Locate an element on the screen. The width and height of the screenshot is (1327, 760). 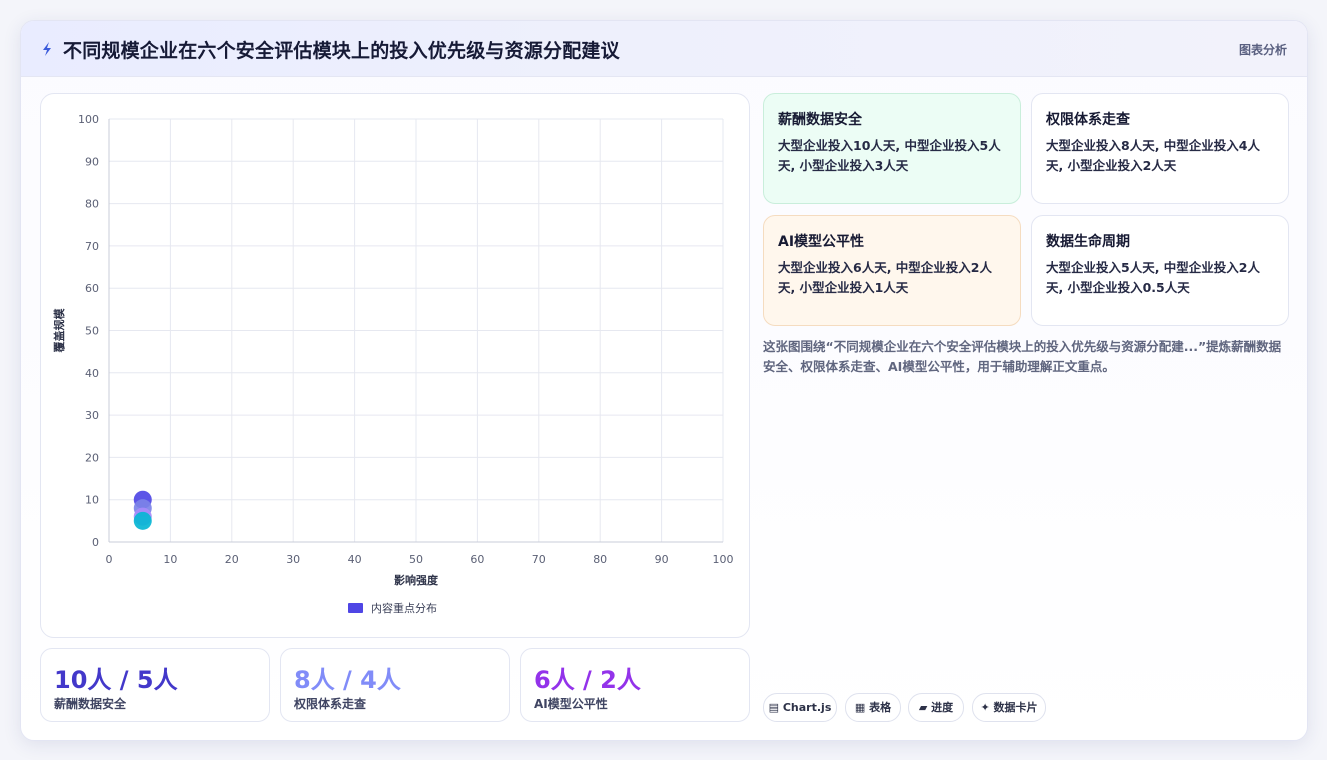
stat-card-salary: 10人 / 5人 薪酬数据安全 is located at coordinates (155, 685).